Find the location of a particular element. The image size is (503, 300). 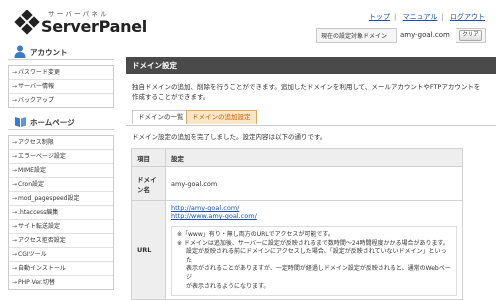

table-row: ドメイン名 amy-goal.com is located at coordinates (297, 183).